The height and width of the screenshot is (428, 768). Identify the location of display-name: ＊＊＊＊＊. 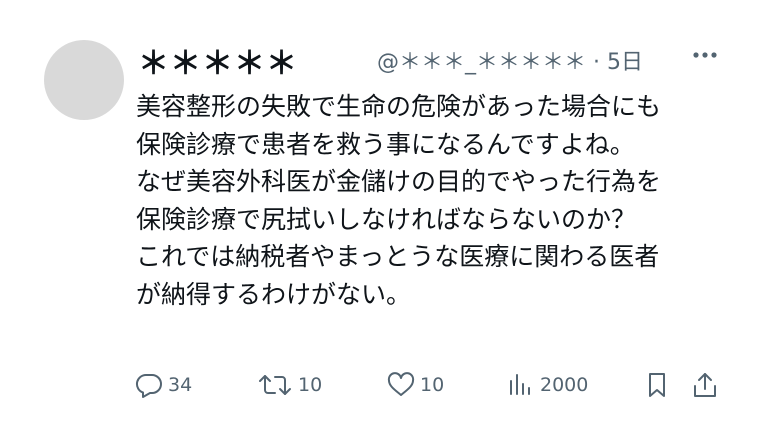
(218, 60).